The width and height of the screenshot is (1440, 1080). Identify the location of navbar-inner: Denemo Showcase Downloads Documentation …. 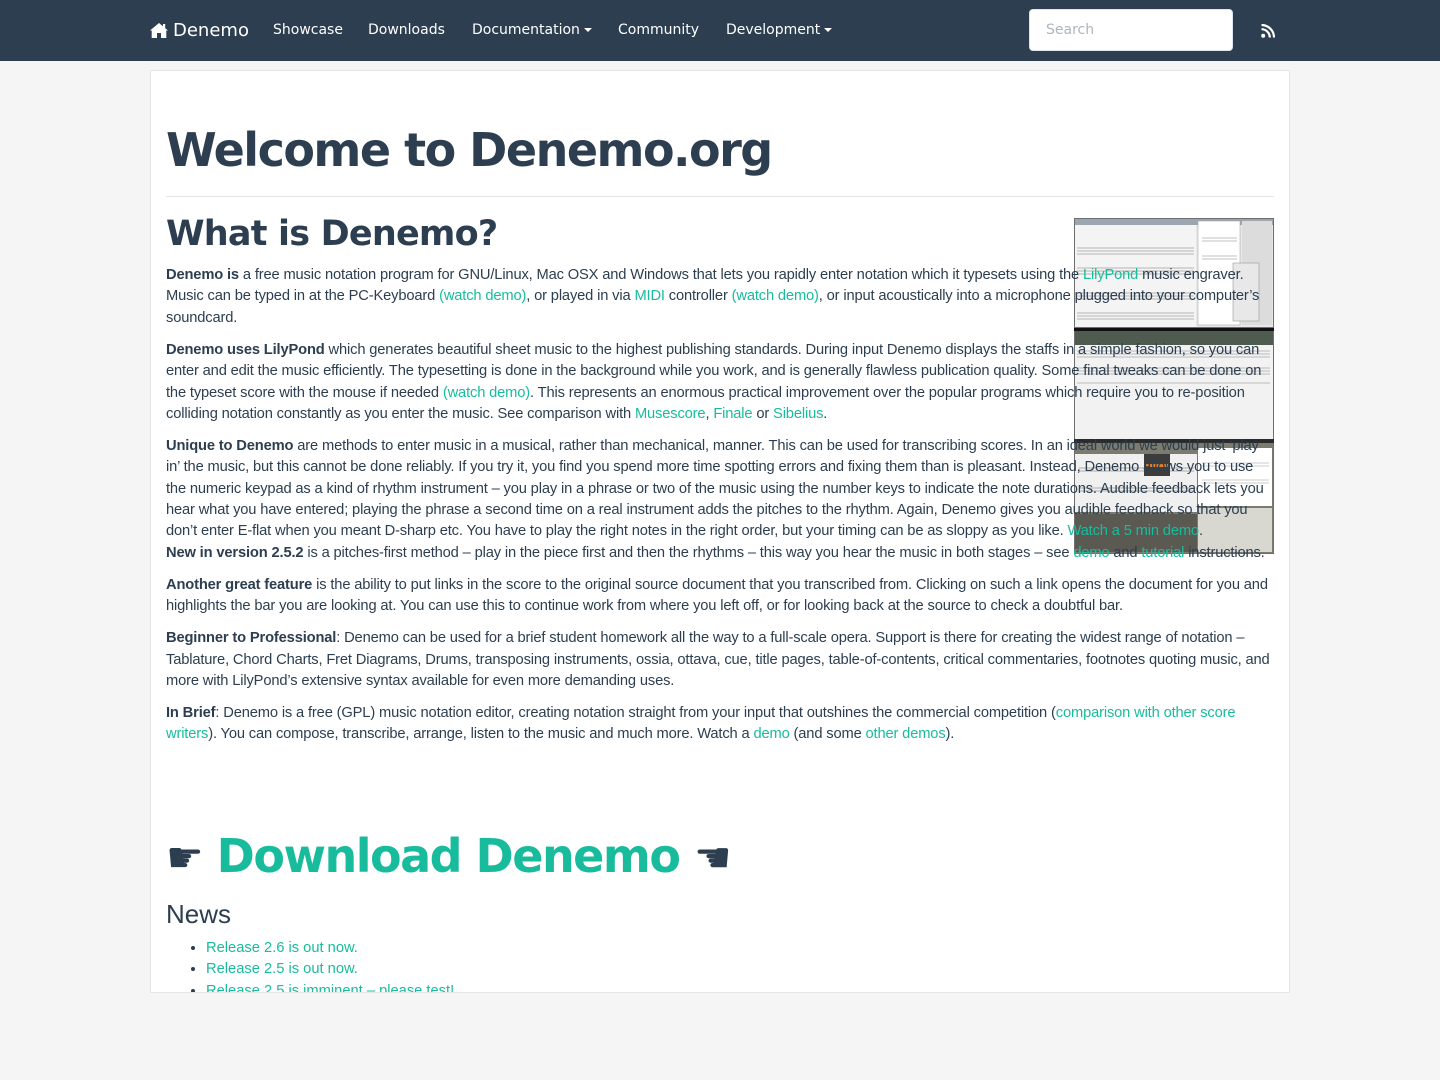
(720, 30).